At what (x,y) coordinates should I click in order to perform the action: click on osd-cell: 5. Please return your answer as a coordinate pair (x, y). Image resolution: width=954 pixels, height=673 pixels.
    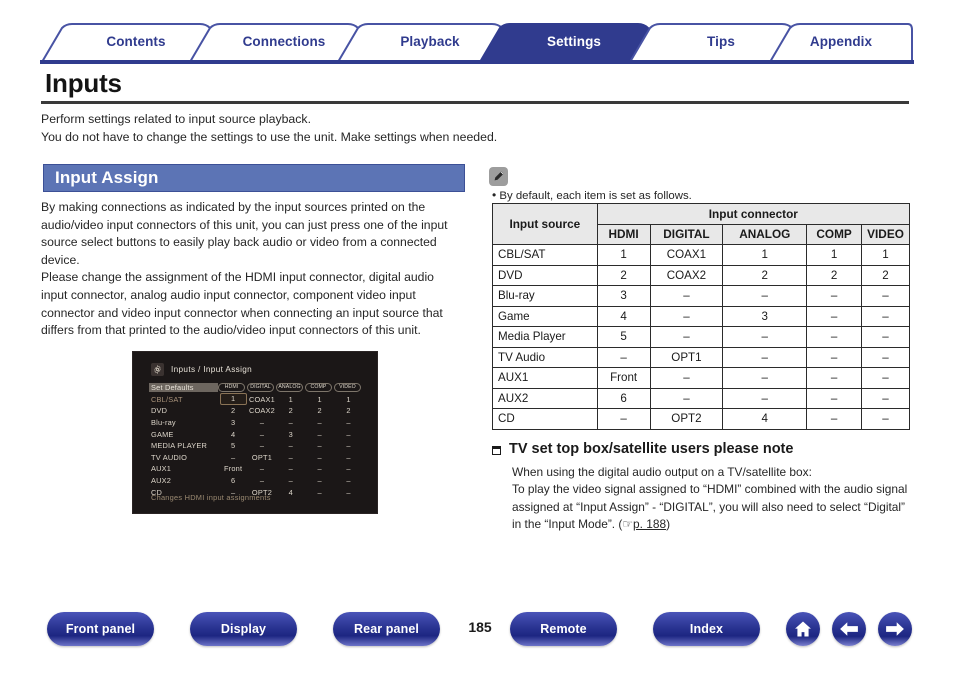
    Looking at the image, I should click on (233, 445).